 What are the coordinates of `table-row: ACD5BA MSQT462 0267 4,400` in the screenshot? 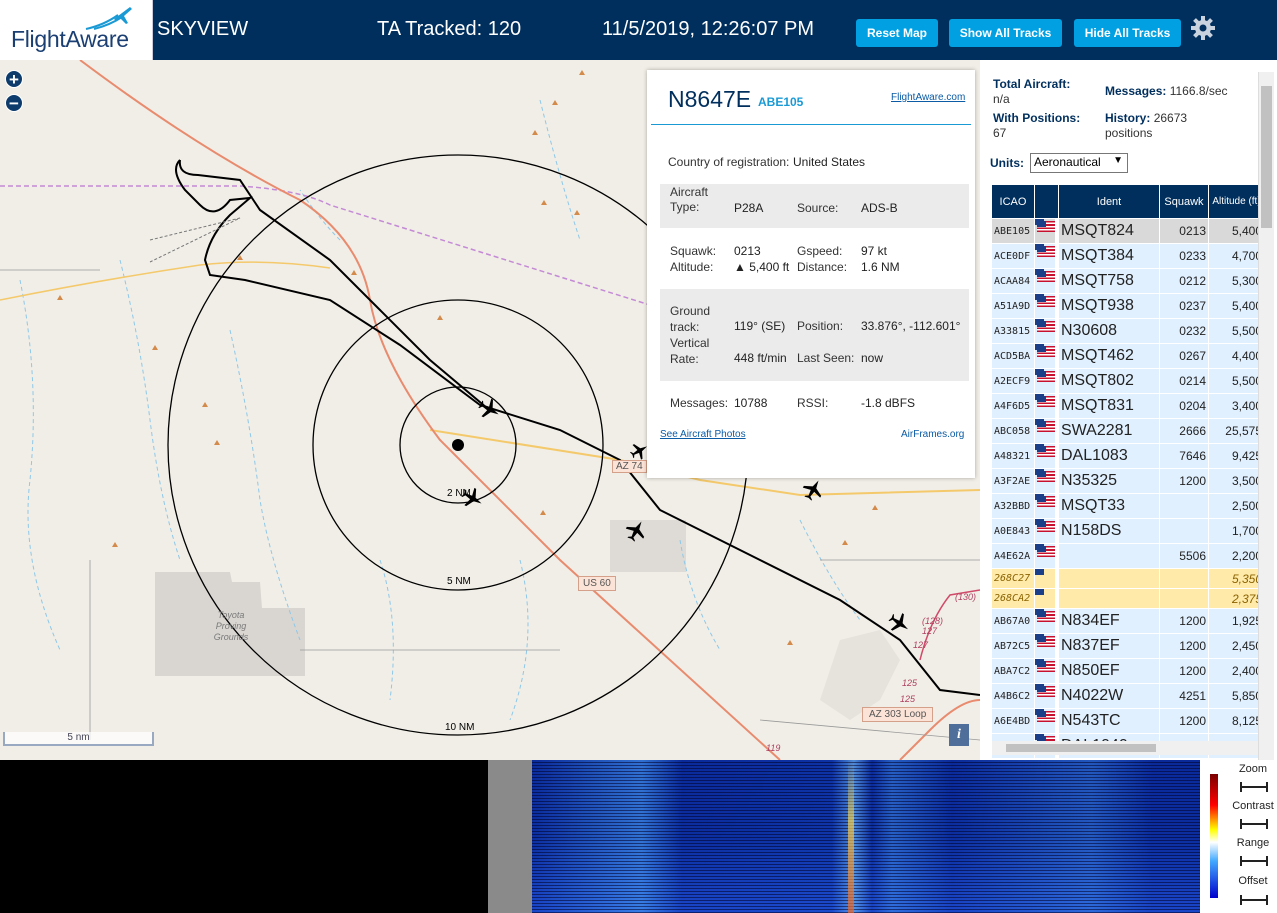 It's located at (1128, 356).